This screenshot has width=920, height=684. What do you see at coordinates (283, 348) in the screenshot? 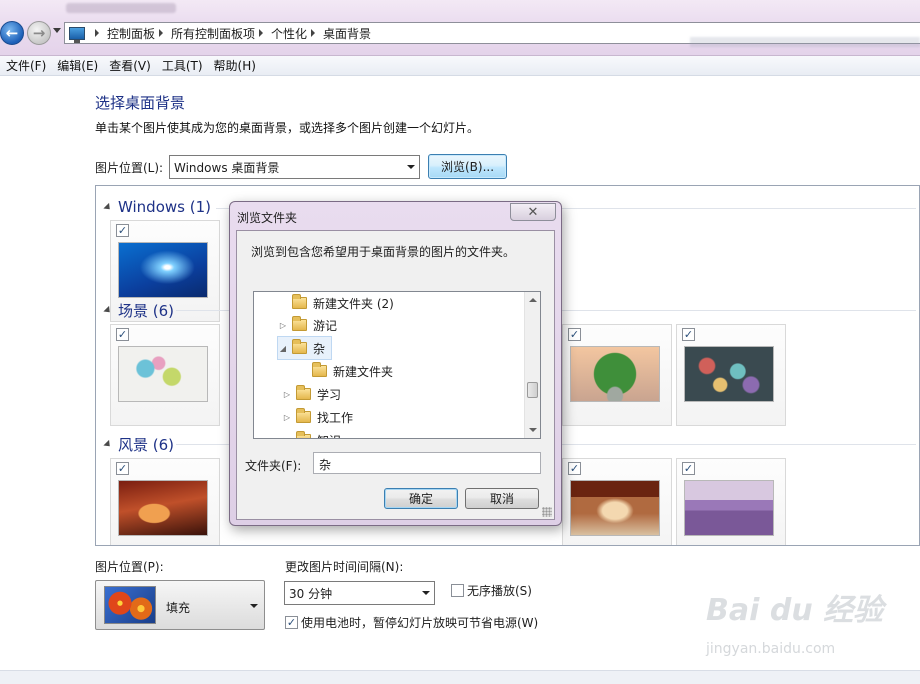
I see `collapse-arrow-icon: ◢` at bounding box center [283, 348].